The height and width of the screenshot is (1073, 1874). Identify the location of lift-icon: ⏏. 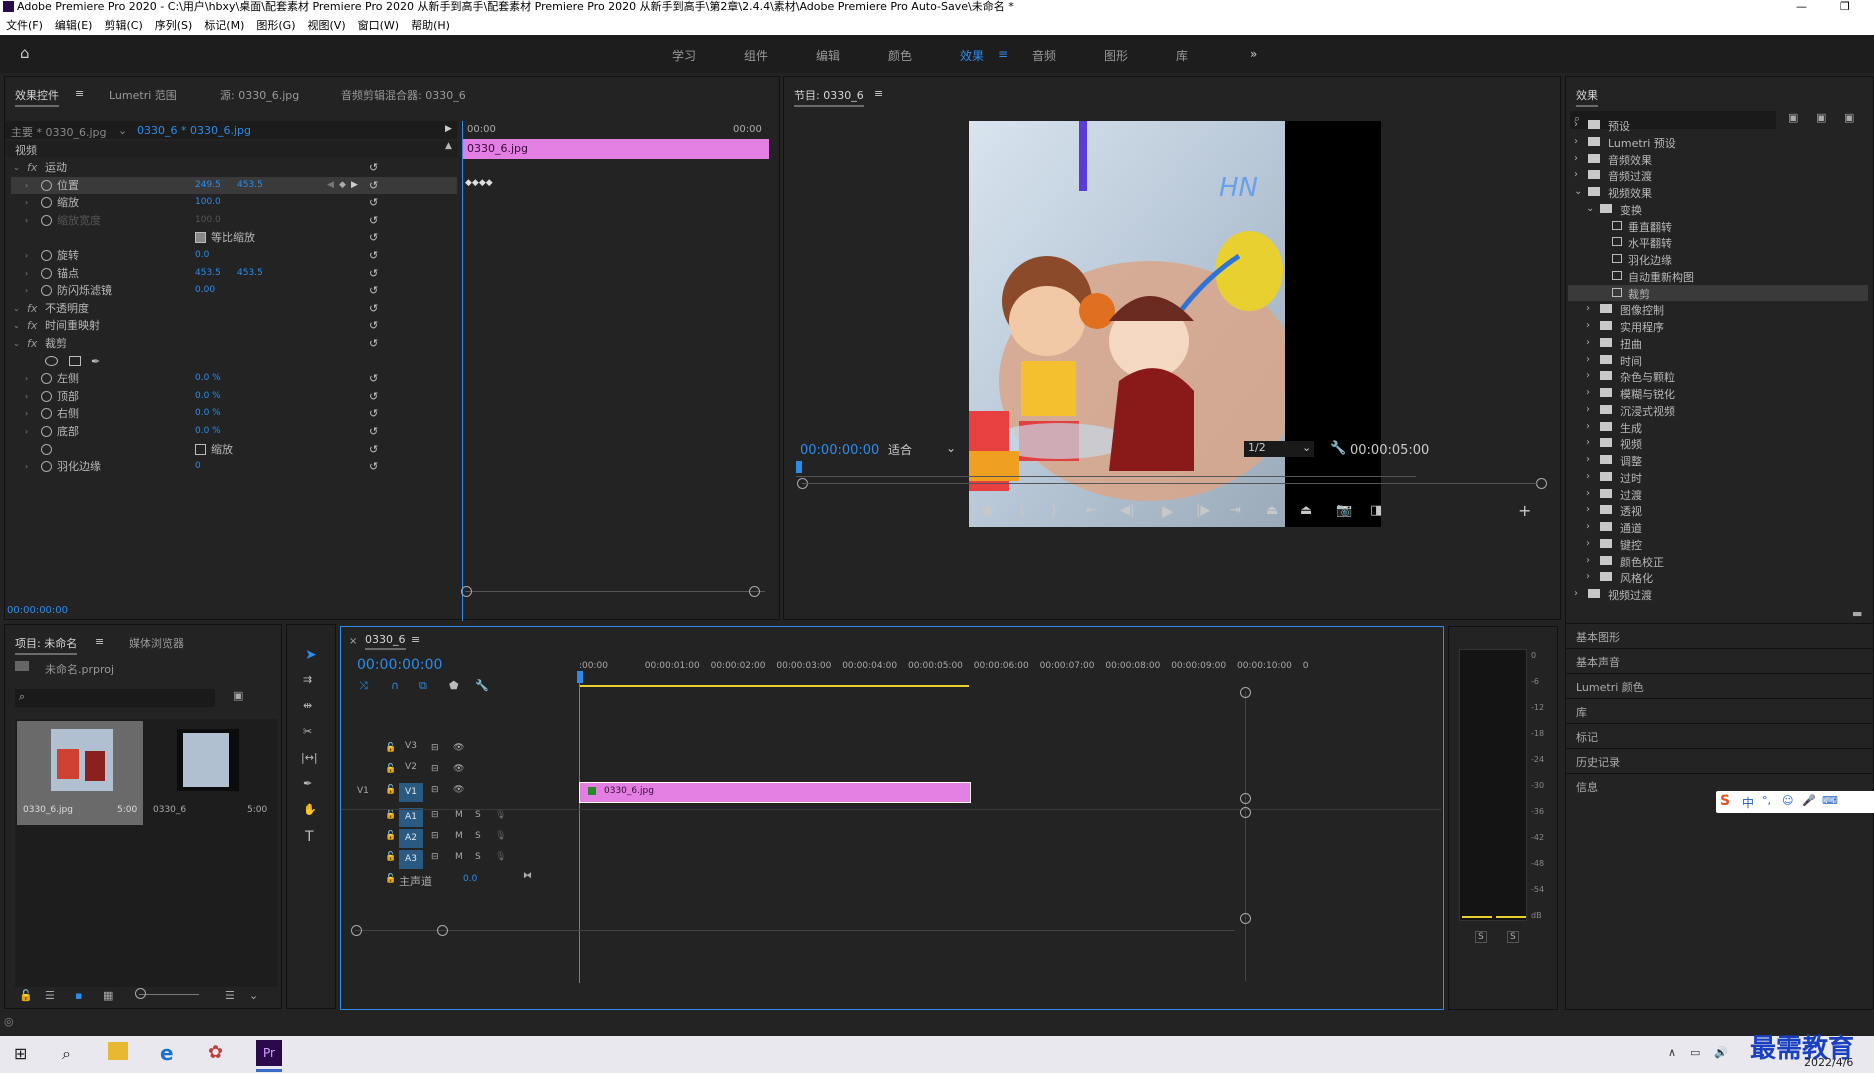
(1272, 510).